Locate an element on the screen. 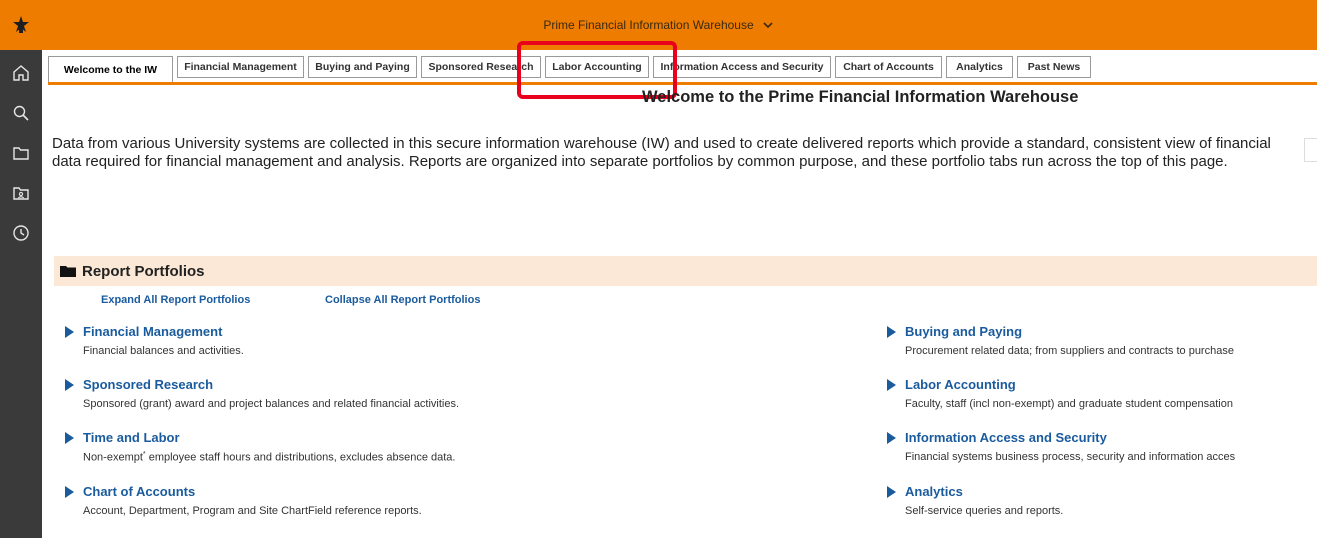  report-portfolios-header: Report Portfolios is located at coordinates (685, 271).